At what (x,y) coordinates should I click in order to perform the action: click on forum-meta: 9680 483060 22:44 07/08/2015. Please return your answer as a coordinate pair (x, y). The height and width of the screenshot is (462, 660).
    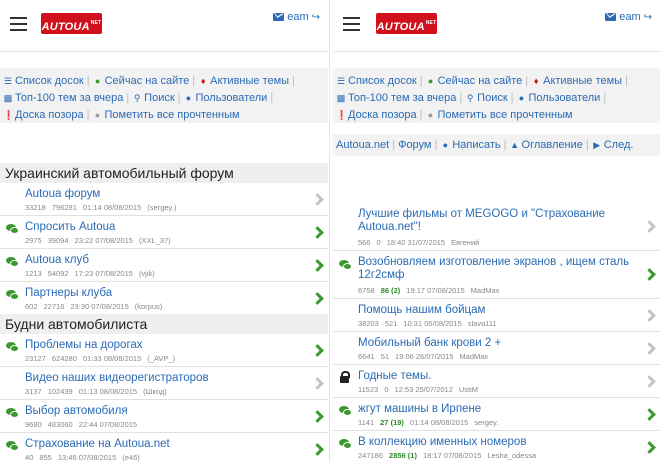
    Looking at the image, I should click on (81, 424).